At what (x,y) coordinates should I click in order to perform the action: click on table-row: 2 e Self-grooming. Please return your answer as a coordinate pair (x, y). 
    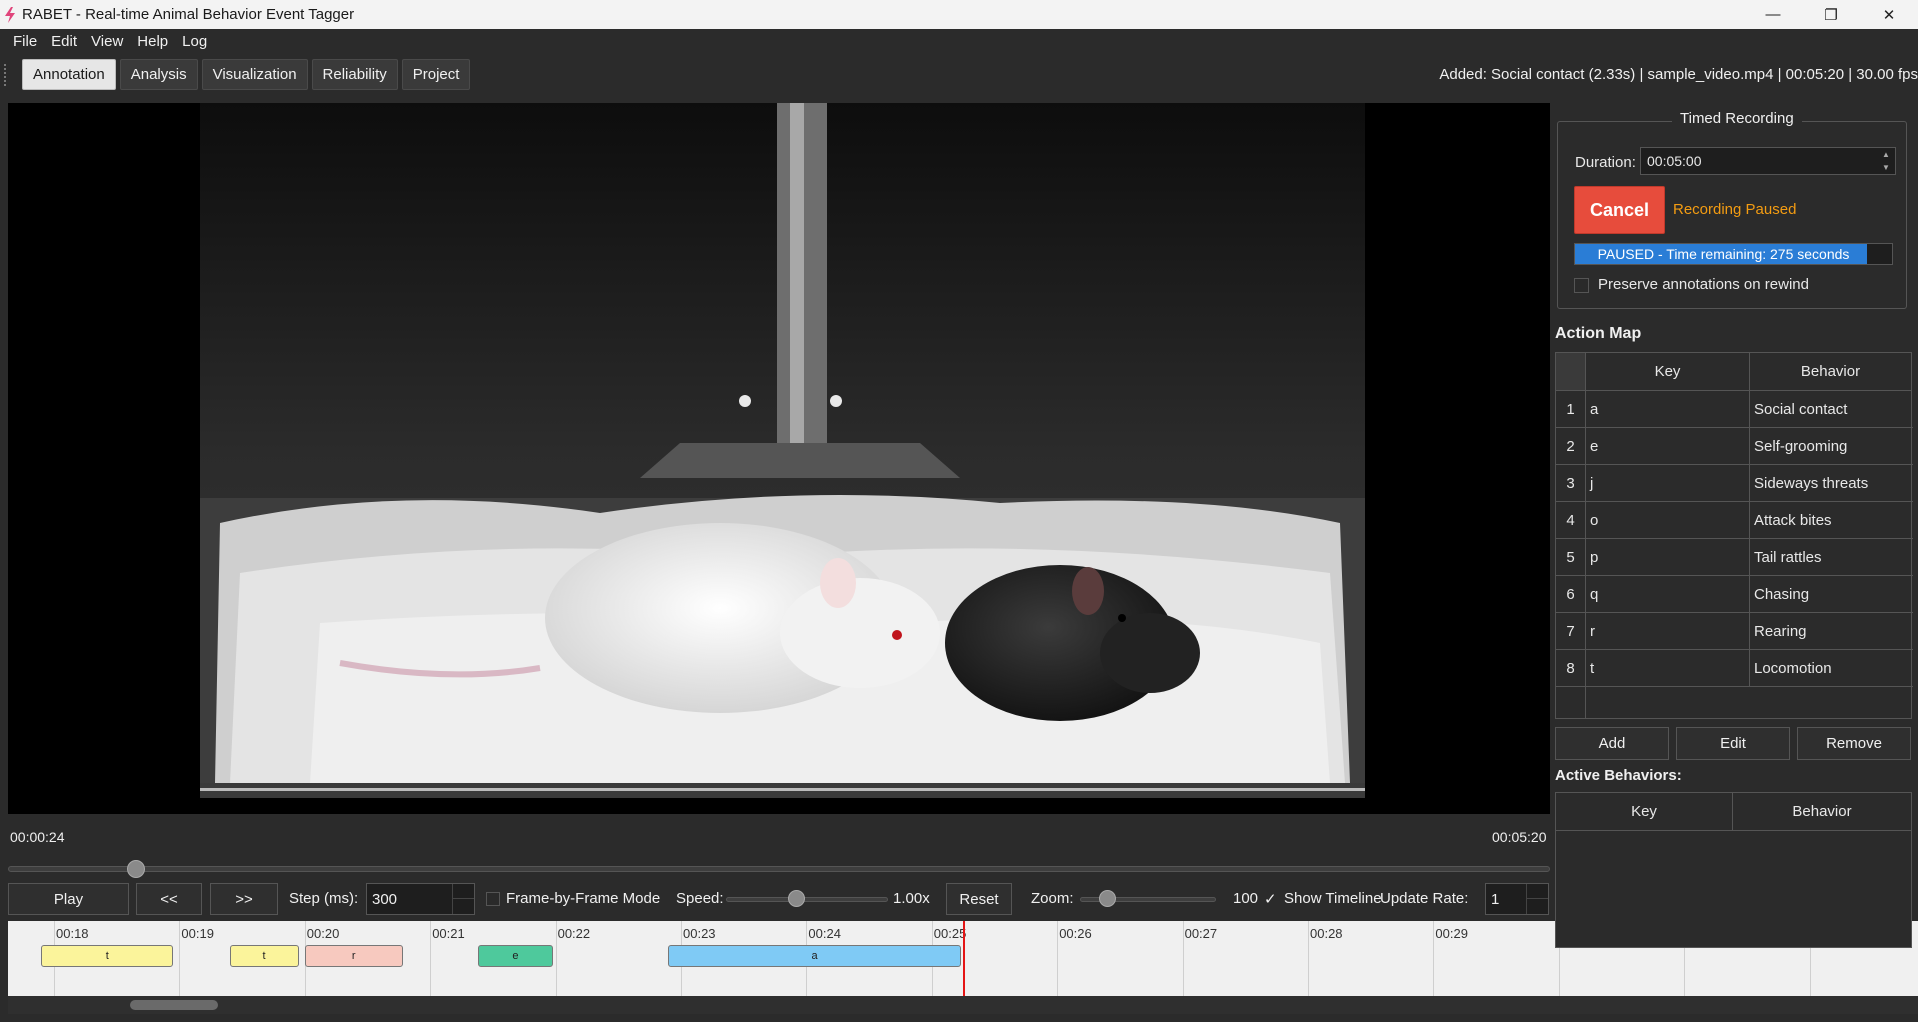
    Looking at the image, I should click on (1734, 446).